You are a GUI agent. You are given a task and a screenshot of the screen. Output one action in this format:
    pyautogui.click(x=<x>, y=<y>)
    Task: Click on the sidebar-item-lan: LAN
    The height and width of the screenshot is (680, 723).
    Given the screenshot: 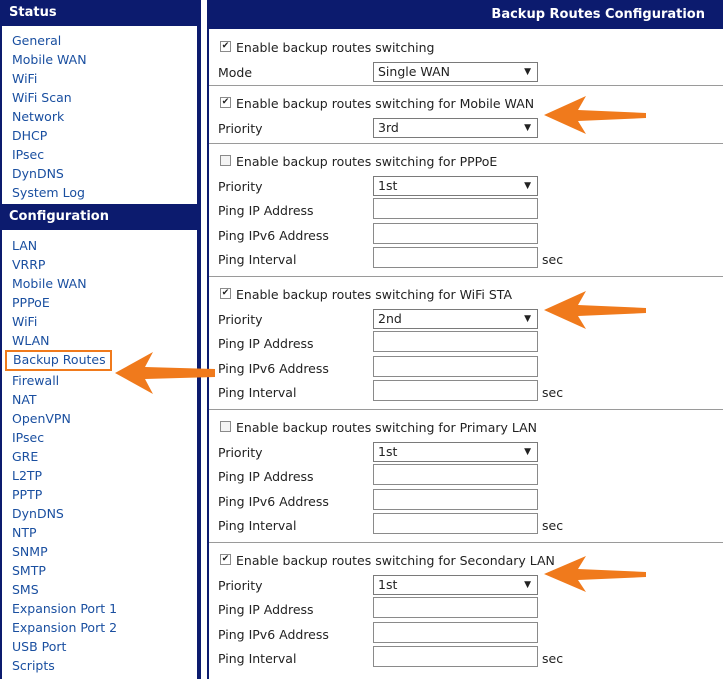 What is the action you would take?
    pyautogui.click(x=99, y=245)
    